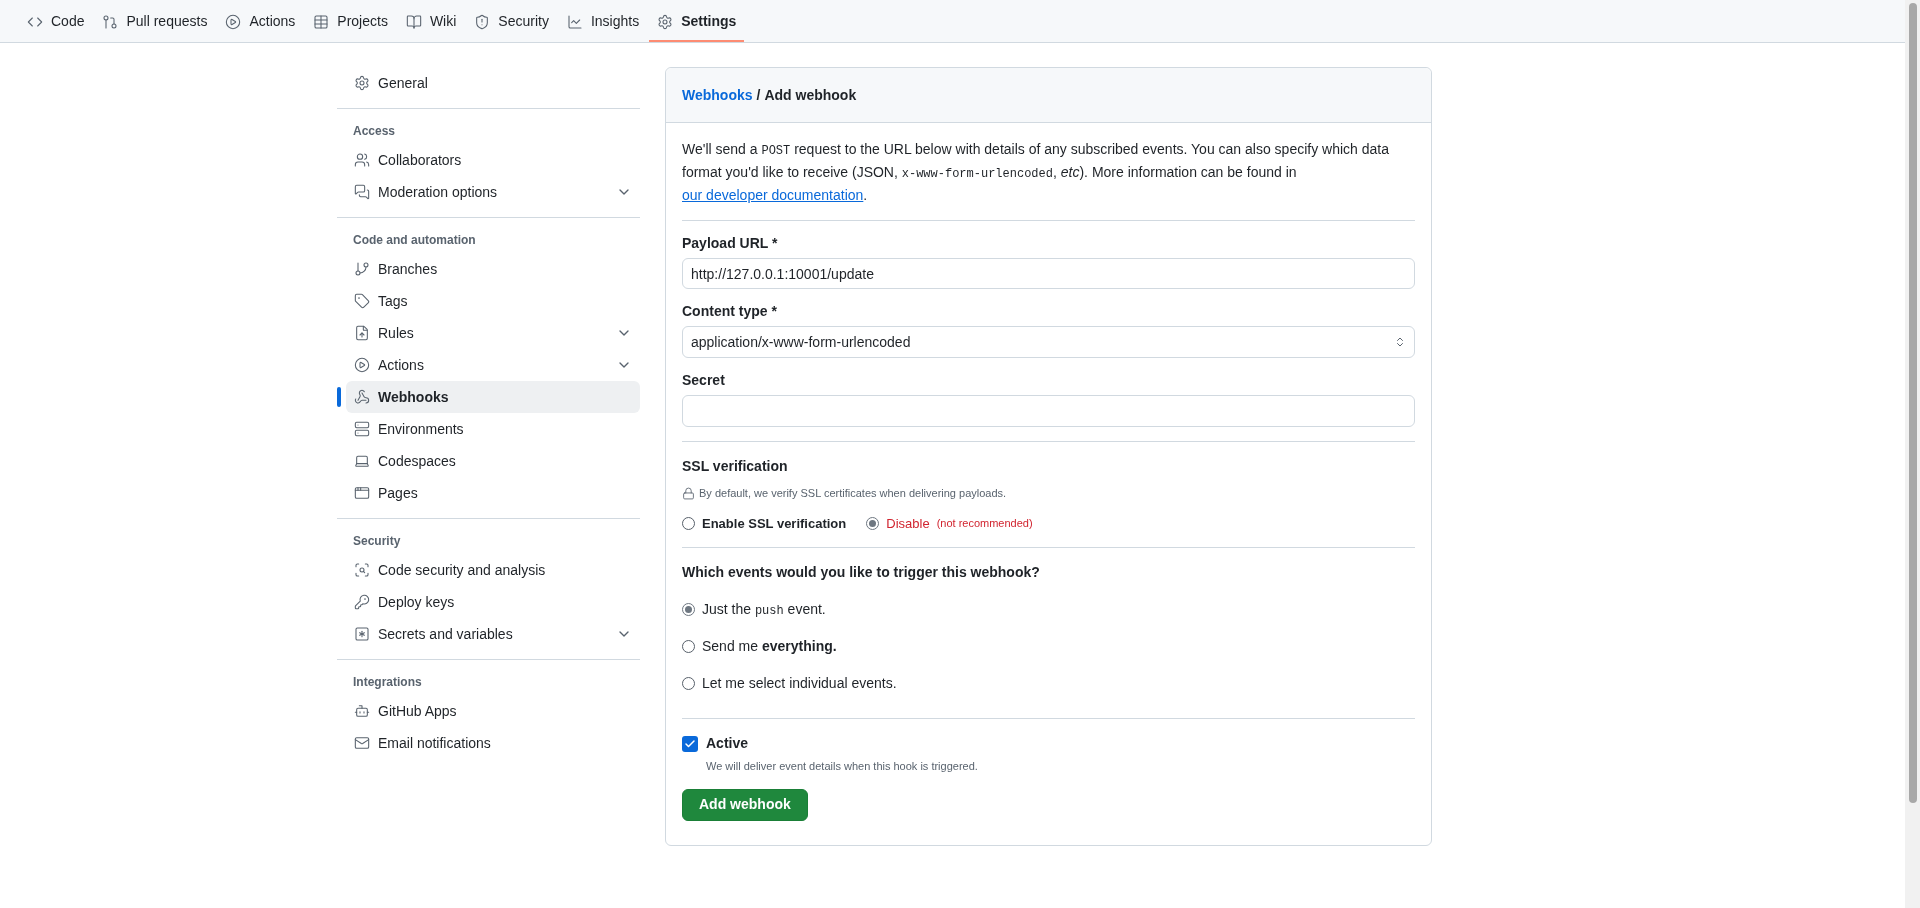  Describe the element at coordinates (493, 711) in the screenshot. I see `sidebar-item: GitHub Apps` at that location.